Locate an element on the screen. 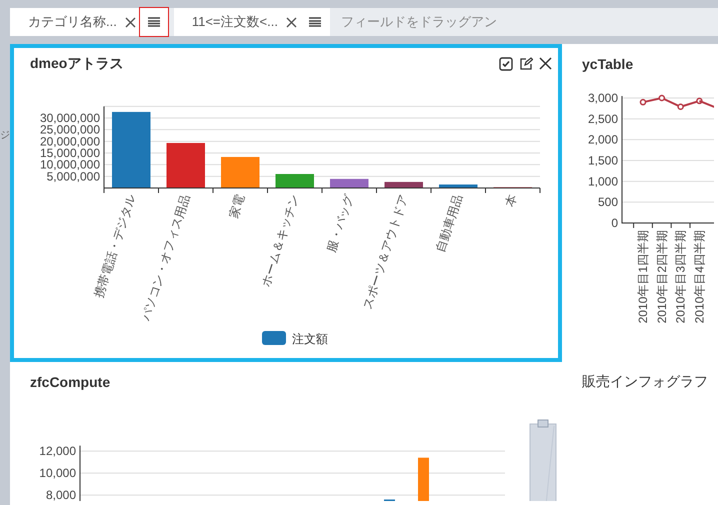  legend-label: 注文額 is located at coordinates (310, 339).